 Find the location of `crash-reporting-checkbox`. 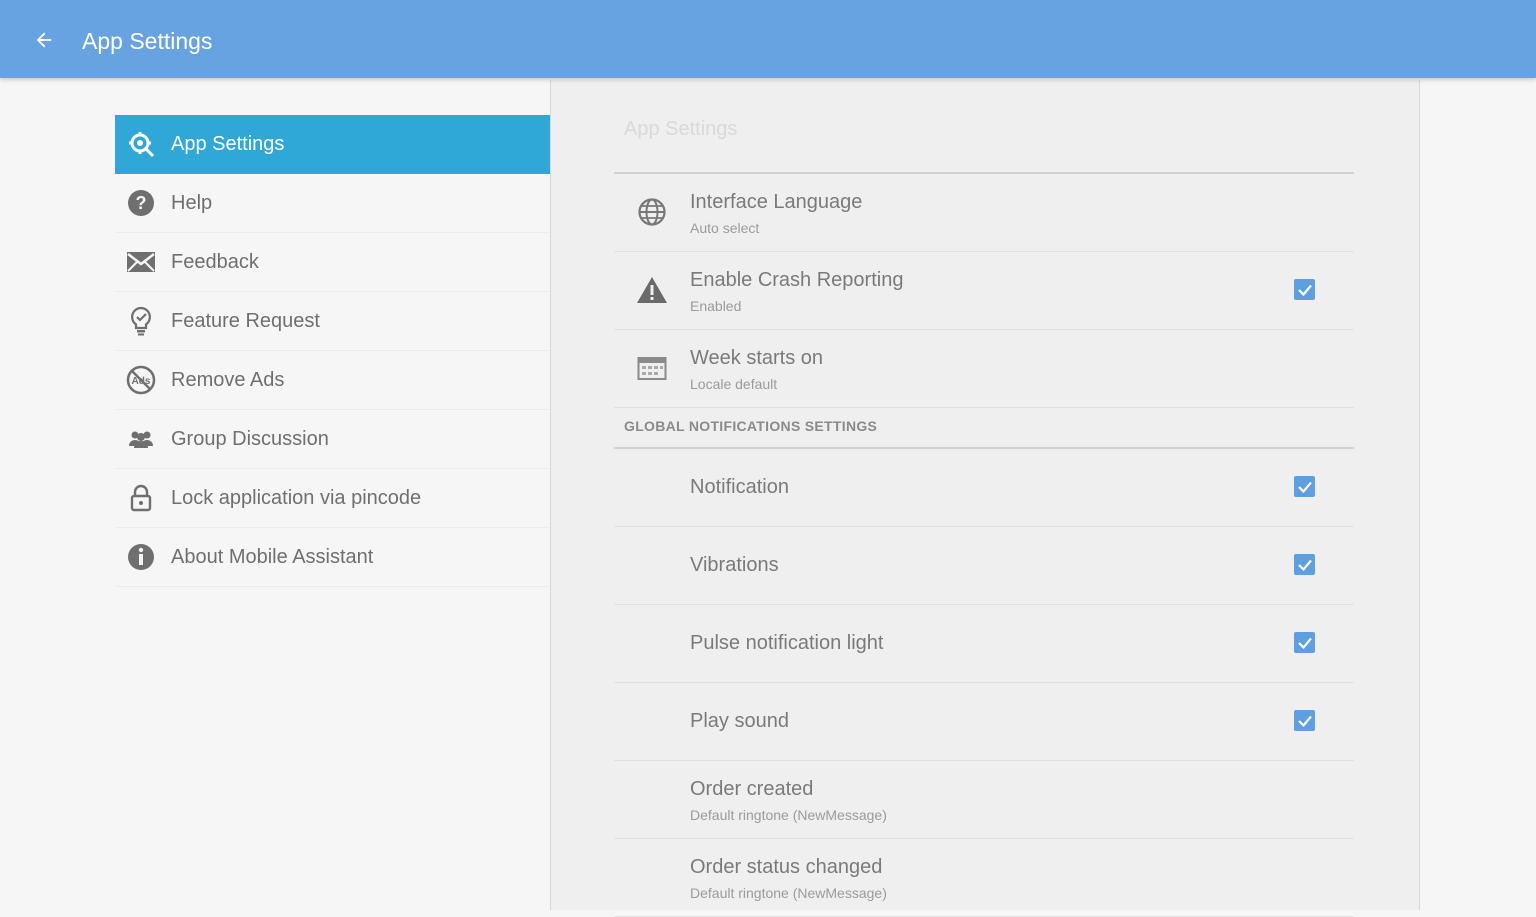

crash-reporting-checkbox is located at coordinates (1304, 289).